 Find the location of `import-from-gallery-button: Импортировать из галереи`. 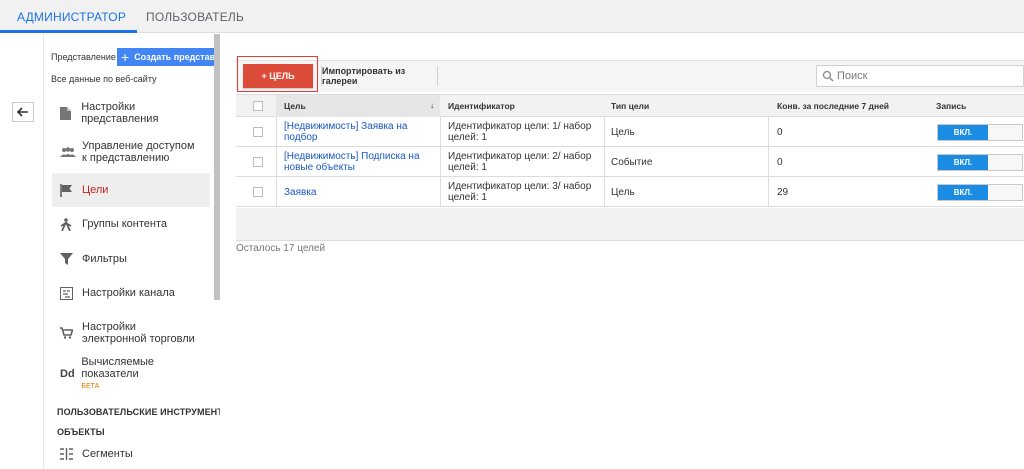

import-from-gallery-button: Импортировать из галереи is located at coordinates (379, 76).